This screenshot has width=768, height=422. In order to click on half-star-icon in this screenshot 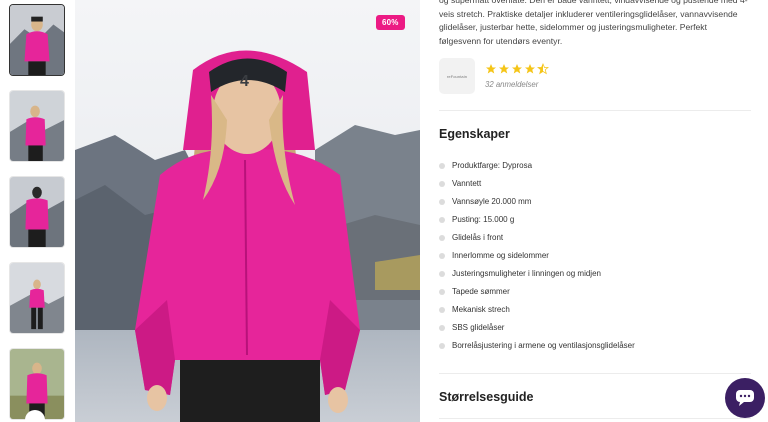, I will do `click(543, 69)`.